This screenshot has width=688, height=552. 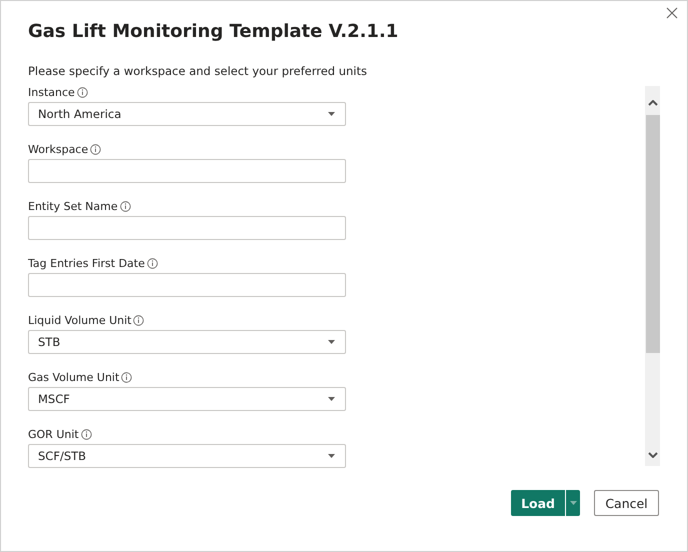 I want to click on dialog-title: Gas Lift Monitoring Template V.2.1.1, so click(x=213, y=31).